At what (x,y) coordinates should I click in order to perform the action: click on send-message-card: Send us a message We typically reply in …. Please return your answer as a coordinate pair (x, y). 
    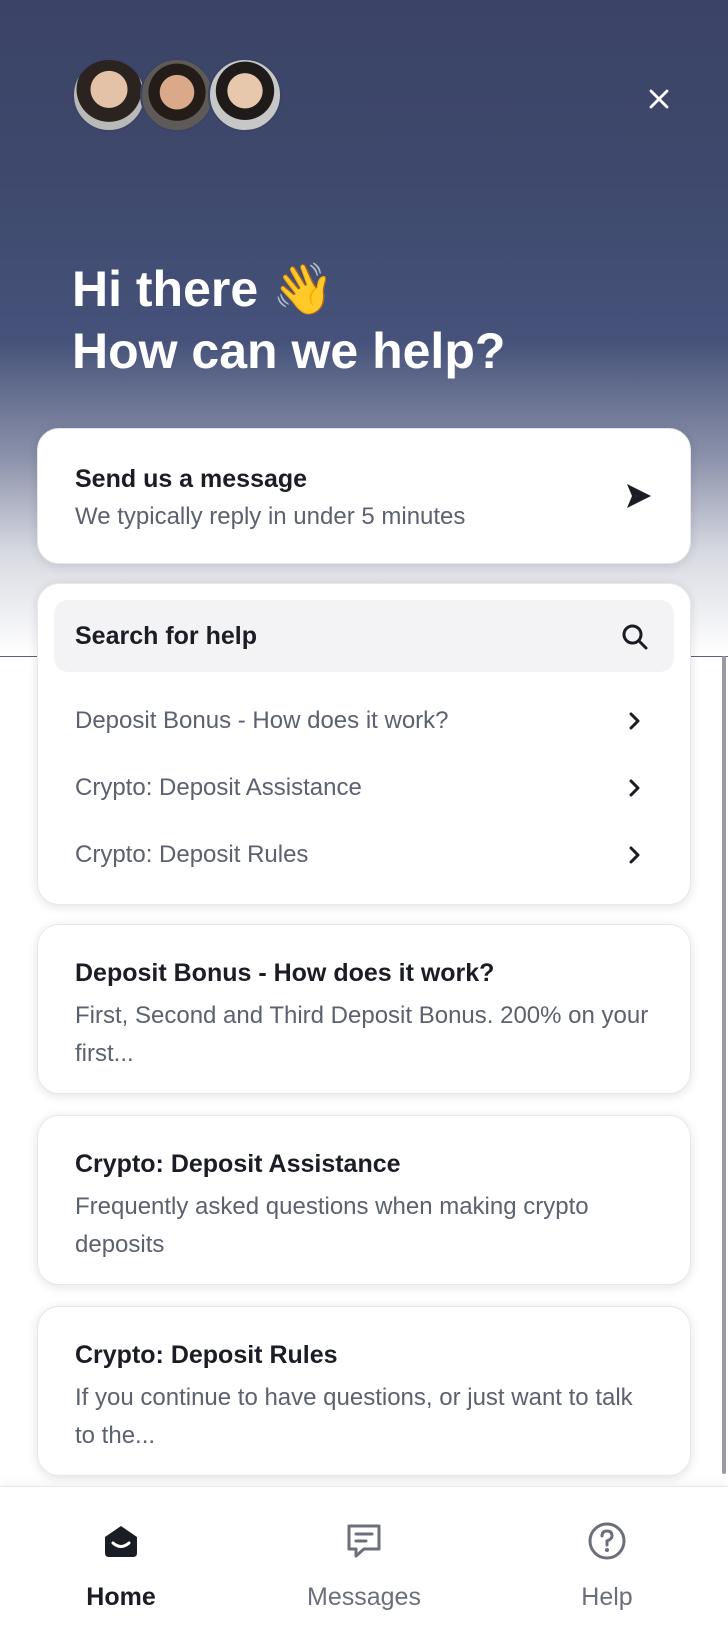
    Looking at the image, I should click on (364, 496).